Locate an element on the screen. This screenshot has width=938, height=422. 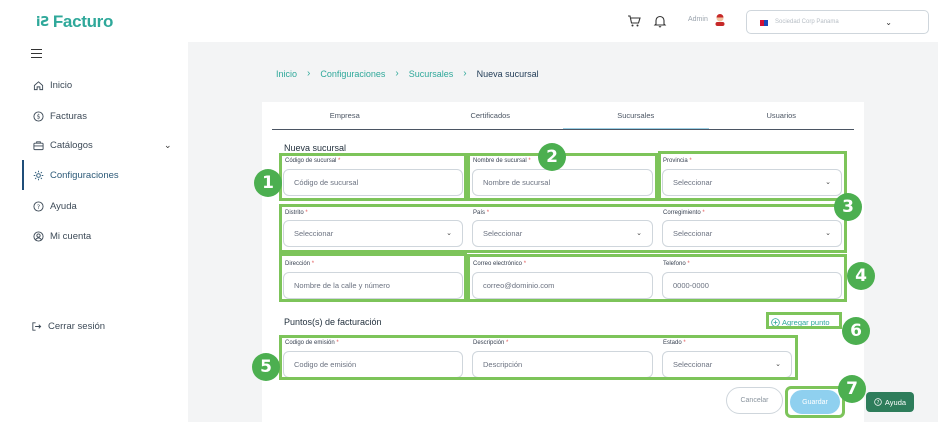
annotation-badge-3: 3 is located at coordinates (848, 207).